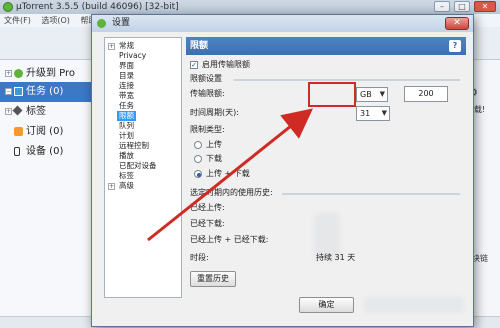 This screenshot has width=500, height=328. I want to click on reset-history-button: 重置历史, so click(213, 279).